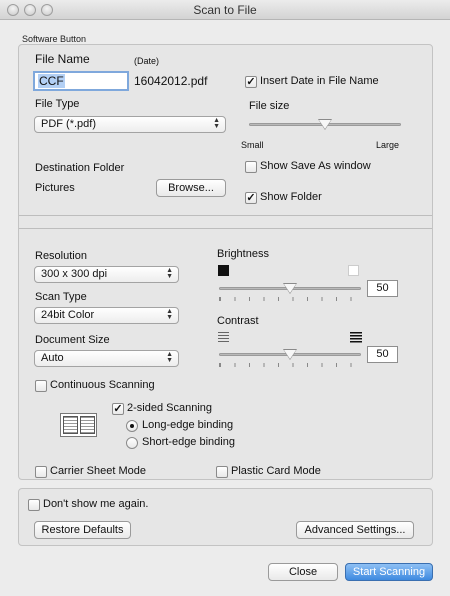 Image resolution: width=450 pixels, height=596 pixels. What do you see at coordinates (130, 124) in the screenshot?
I see `file-type-select: PDF (*.pdf) ▲ ▼` at bounding box center [130, 124].